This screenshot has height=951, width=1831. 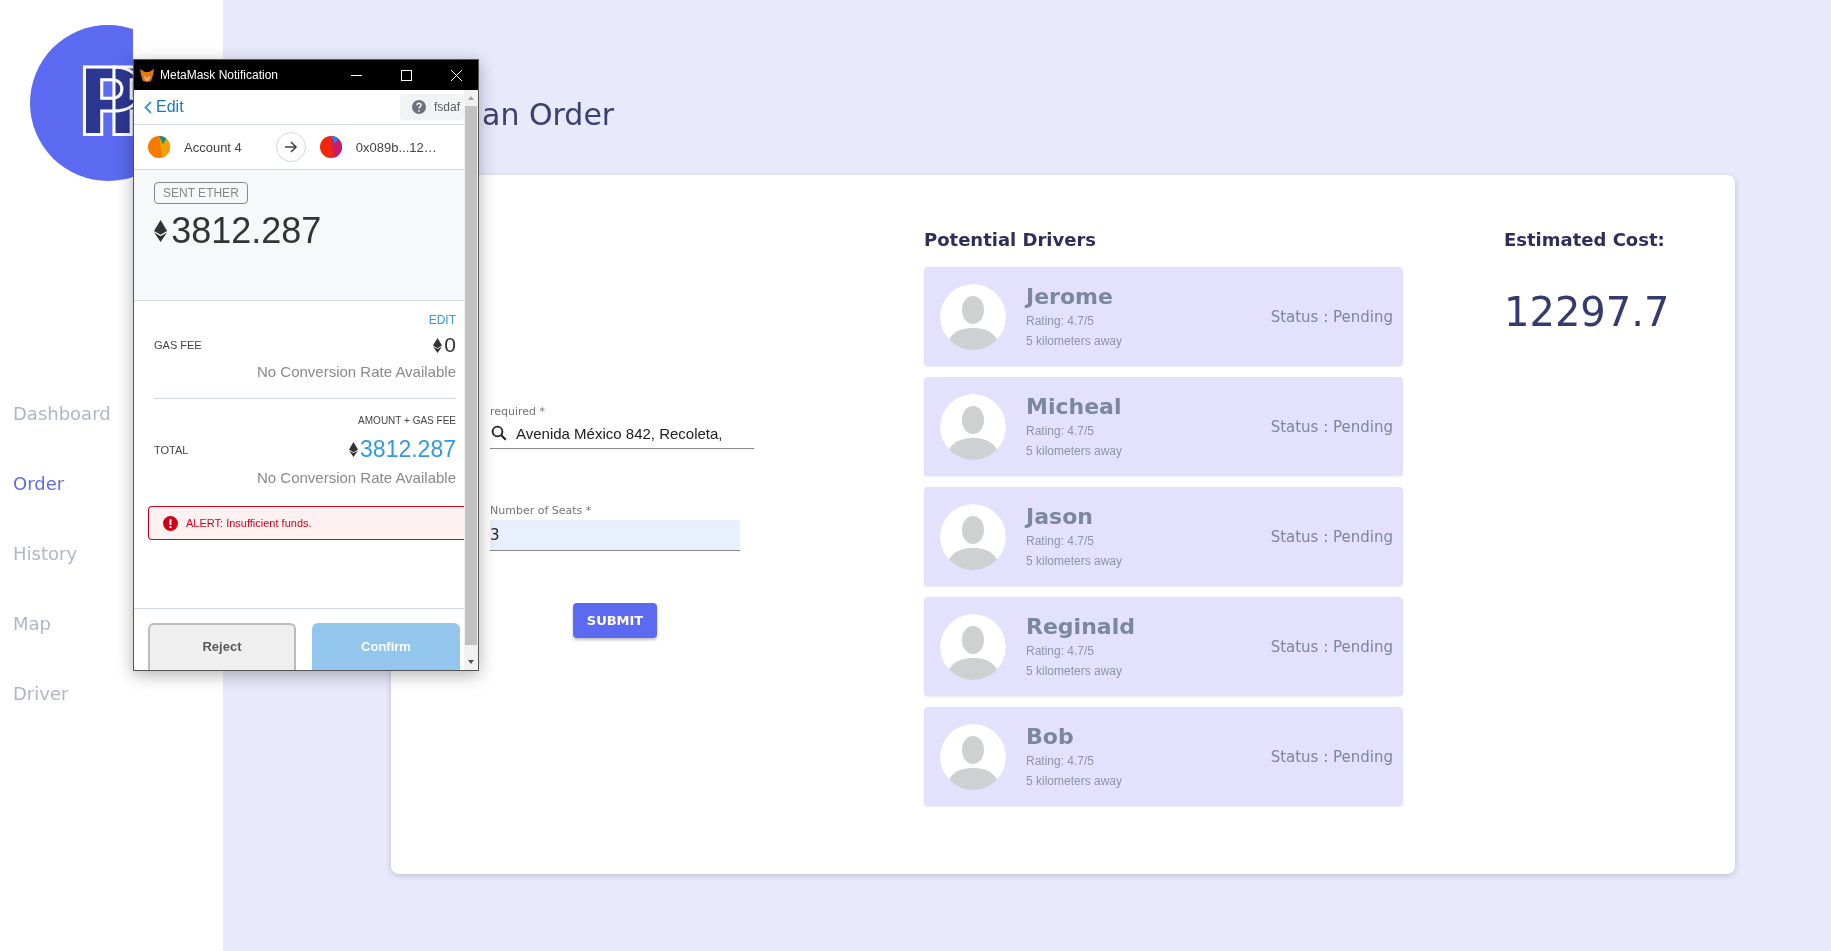 What do you see at coordinates (220, 75) in the screenshot?
I see `window-title: MetaMask Notification` at bounding box center [220, 75].